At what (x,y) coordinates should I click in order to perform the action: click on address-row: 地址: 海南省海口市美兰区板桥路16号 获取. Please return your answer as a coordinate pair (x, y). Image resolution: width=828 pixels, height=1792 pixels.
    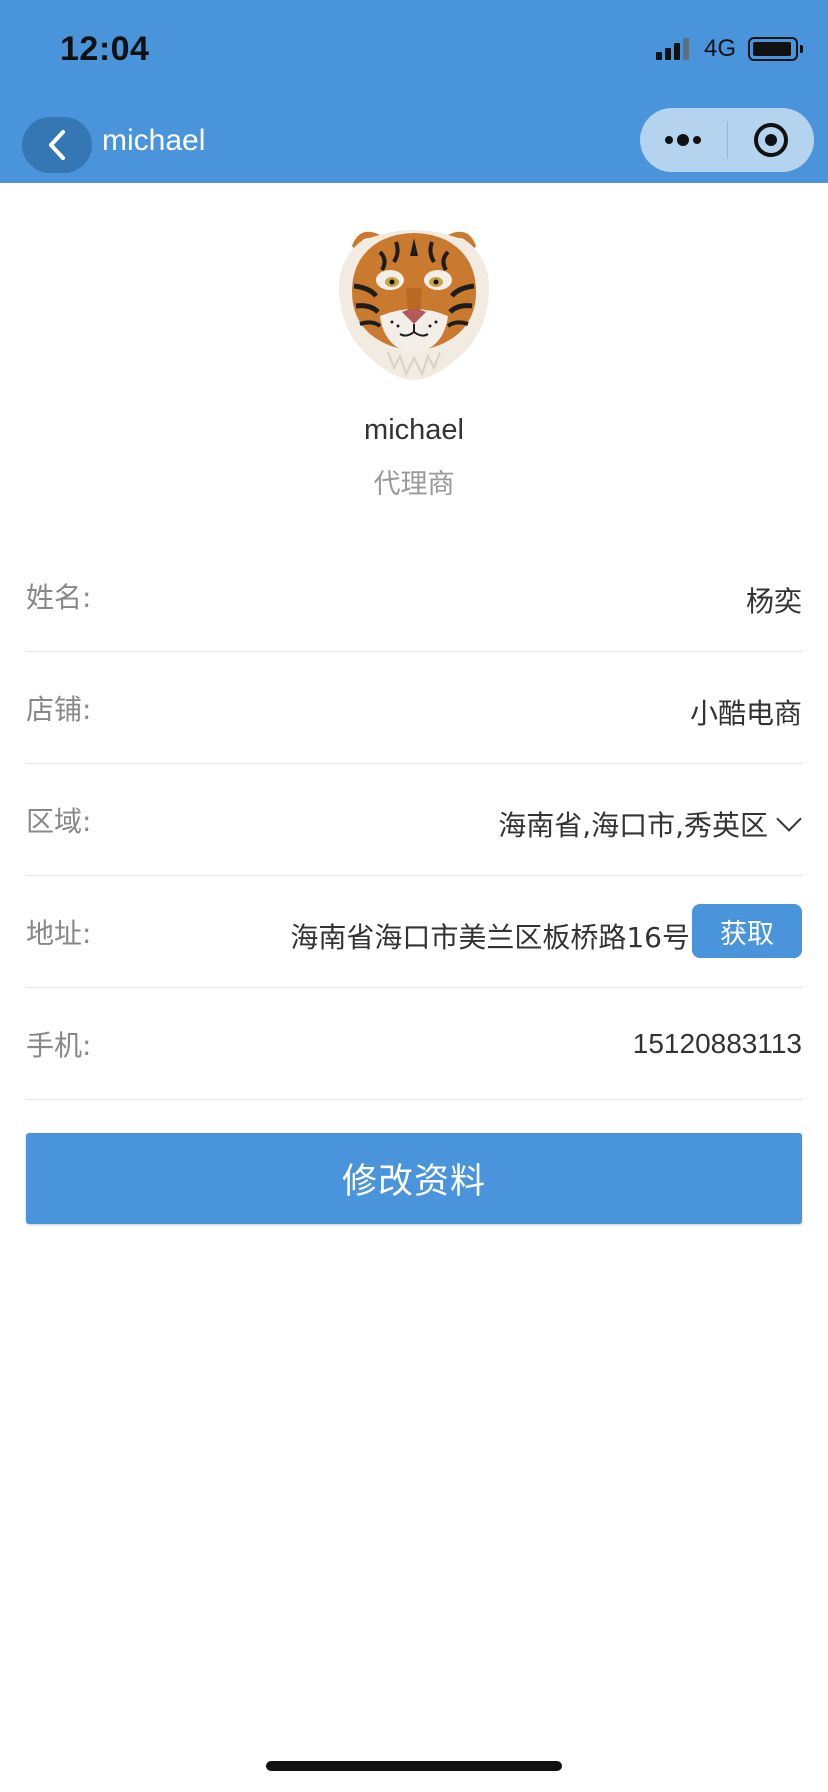
    Looking at the image, I should click on (414, 932).